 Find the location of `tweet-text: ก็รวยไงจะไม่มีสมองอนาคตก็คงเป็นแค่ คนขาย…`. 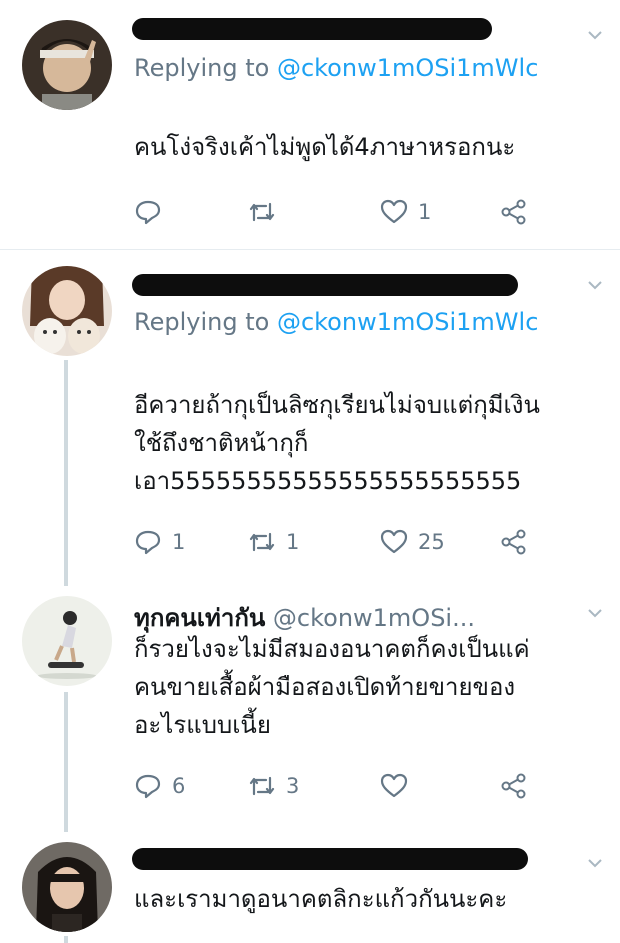

tweet-text: ก็รวยไงจะไม่มีสมองอนาคตก็คงเป็นแค่ คนขาย… is located at coordinates (369, 687).